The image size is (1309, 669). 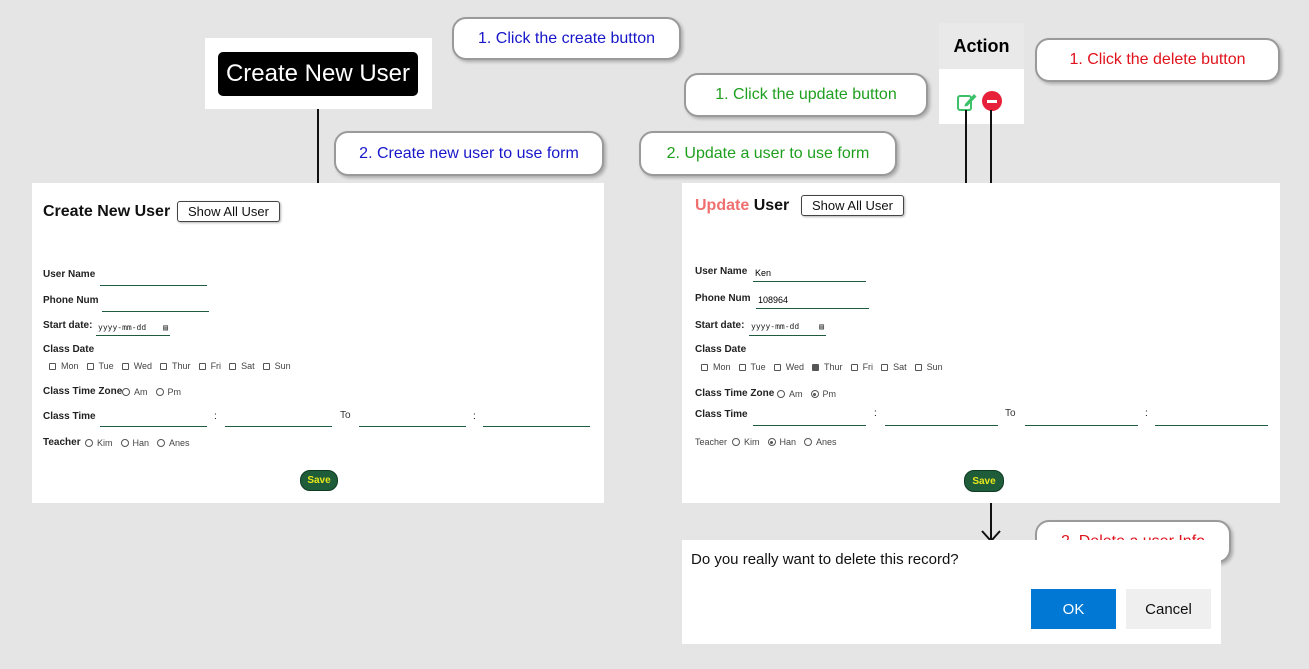 I want to click on create-new-user-button: Create New User, so click(x=318, y=74).